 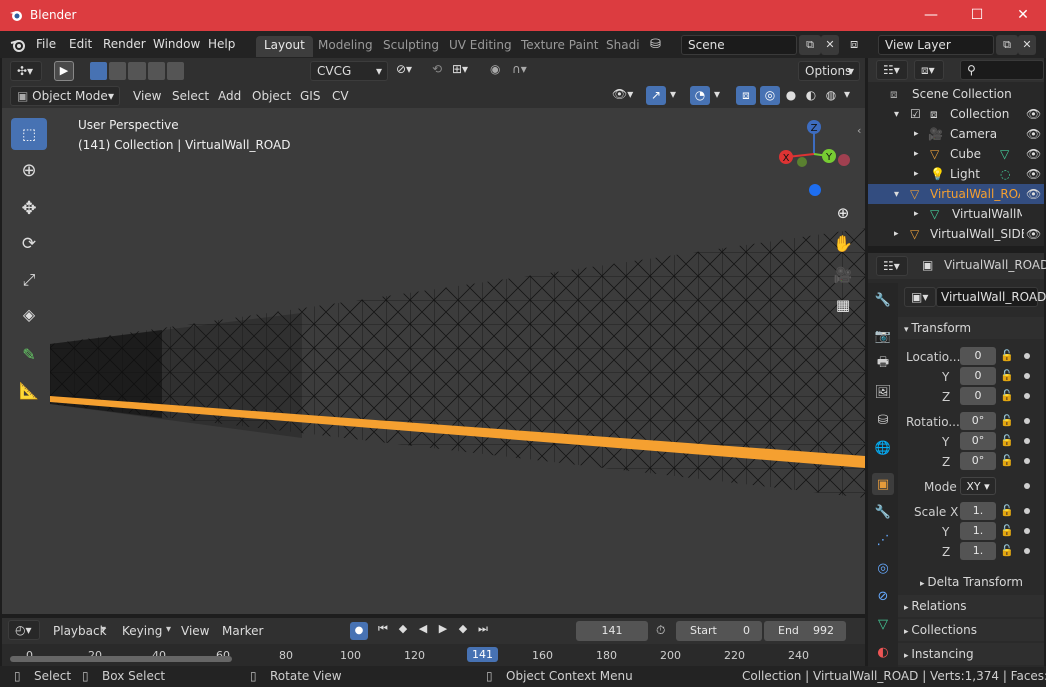 I want to click on wireframe-shading-icon: ◎, so click(x=770, y=95).